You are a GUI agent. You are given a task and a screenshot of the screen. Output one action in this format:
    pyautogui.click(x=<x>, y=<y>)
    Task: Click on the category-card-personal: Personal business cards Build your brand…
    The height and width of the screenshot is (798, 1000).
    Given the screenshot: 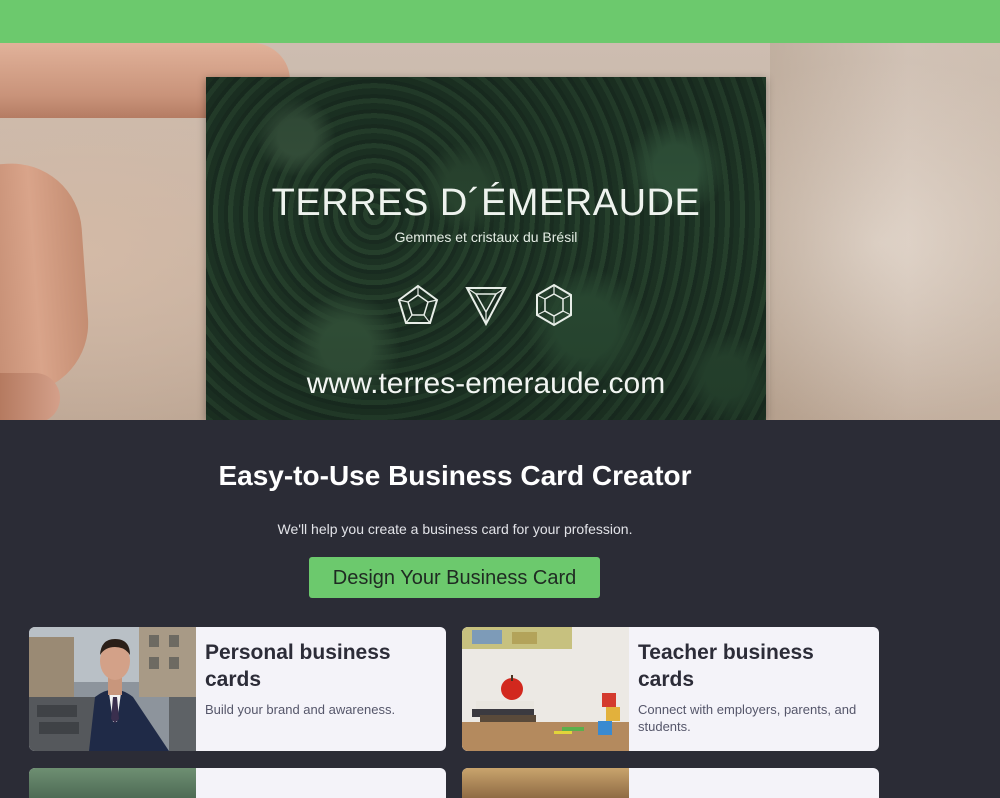 What is the action you would take?
    pyautogui.click(x=237, y=689)
    